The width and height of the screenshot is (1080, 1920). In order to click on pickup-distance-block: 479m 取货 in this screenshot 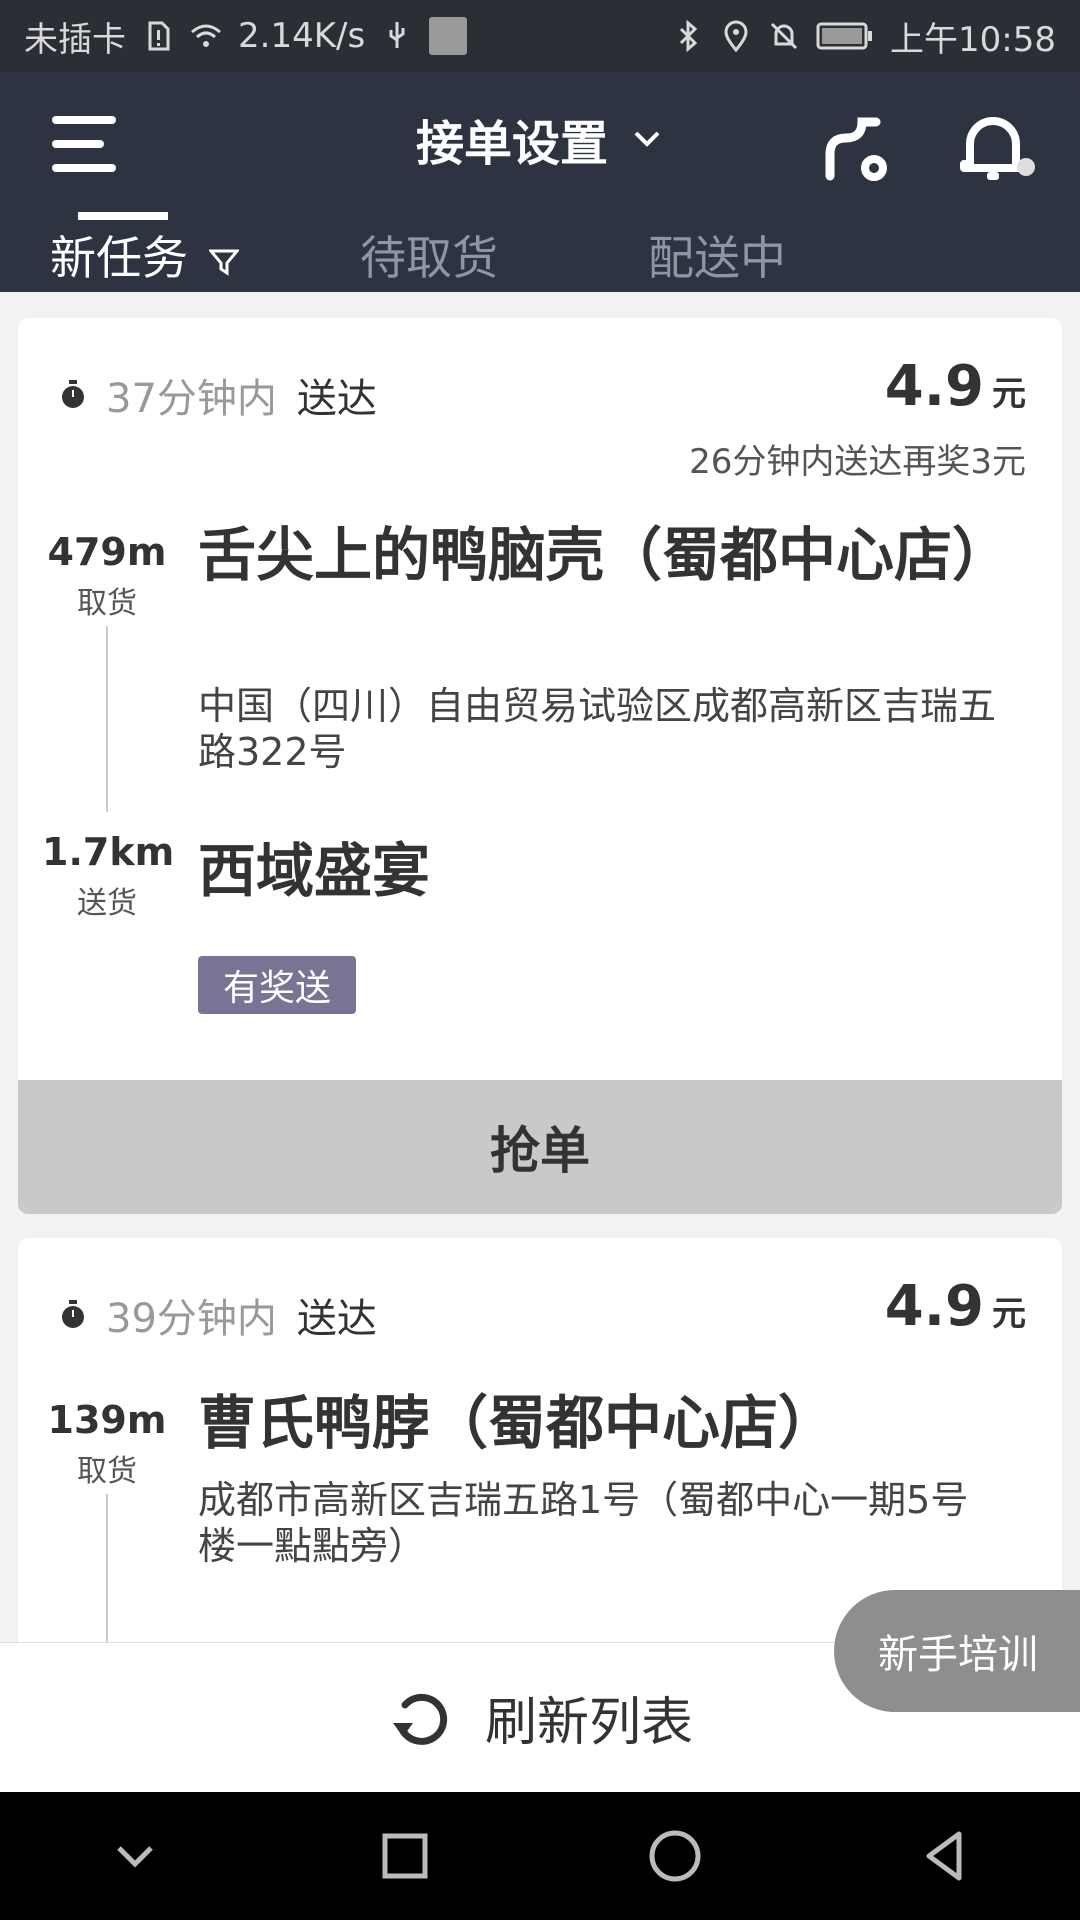, I will do `click(107, 576)`.